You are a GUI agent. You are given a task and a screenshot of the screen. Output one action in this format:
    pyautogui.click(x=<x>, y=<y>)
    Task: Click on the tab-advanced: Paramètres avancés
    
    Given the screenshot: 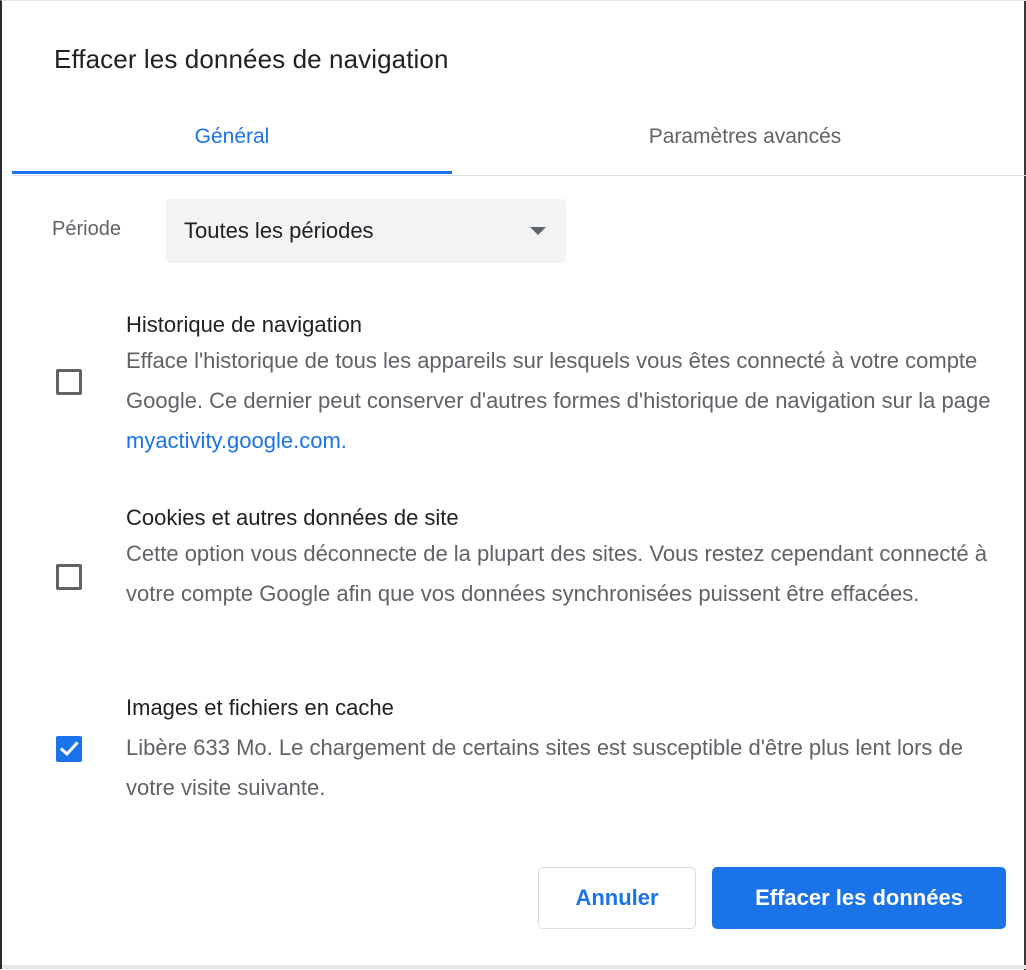 What is the action you would take?
    pyautogui.click(x=745, y=137)
    